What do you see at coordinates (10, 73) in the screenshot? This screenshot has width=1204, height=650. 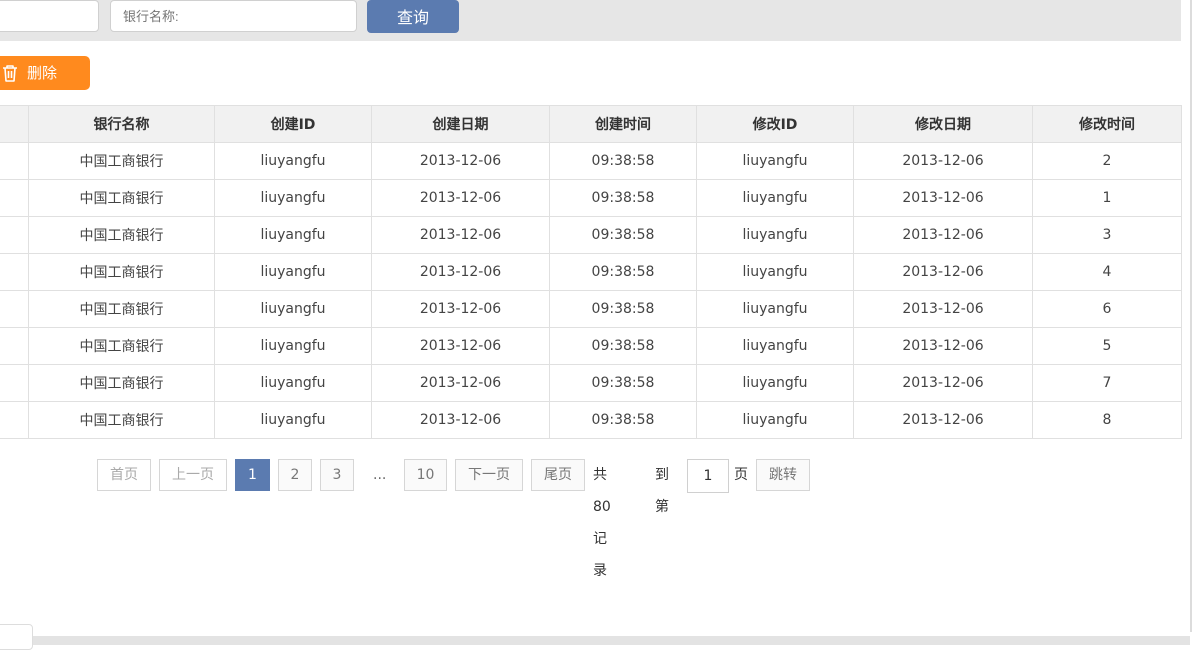 I see `trash-icon` at bounding box center [10, 73].